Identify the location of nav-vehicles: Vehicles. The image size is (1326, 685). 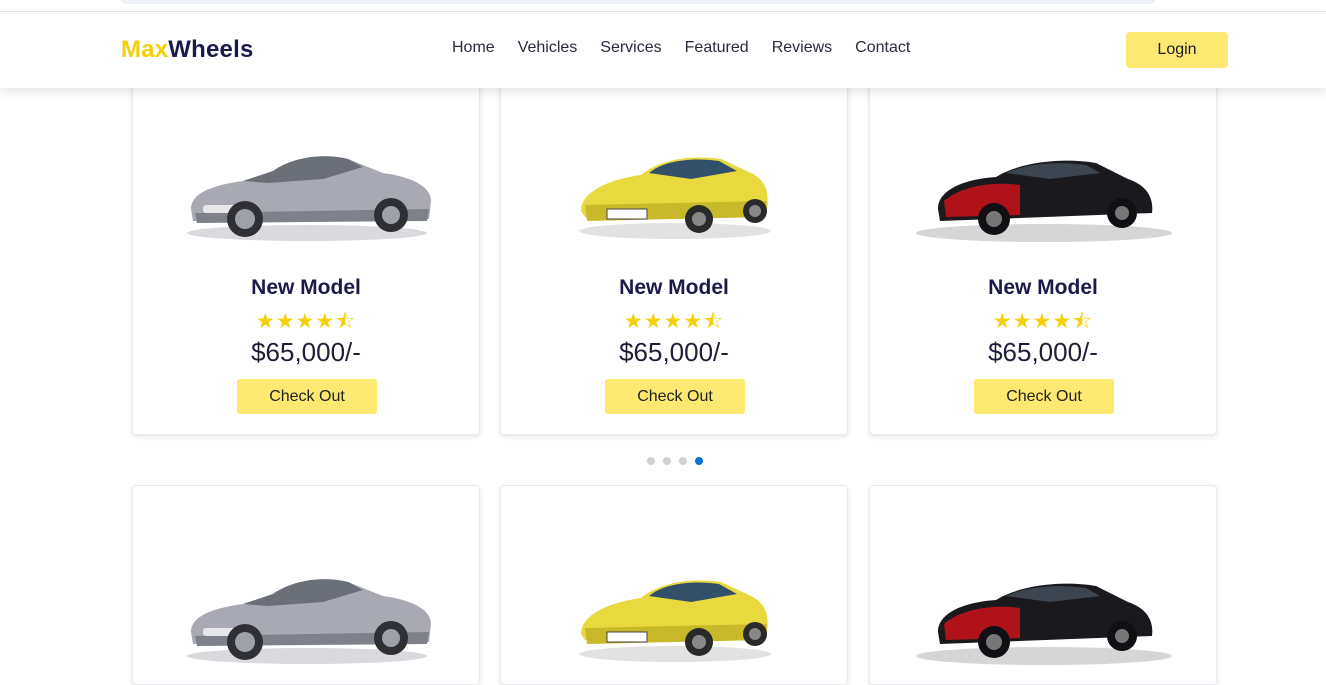
(548, 48).